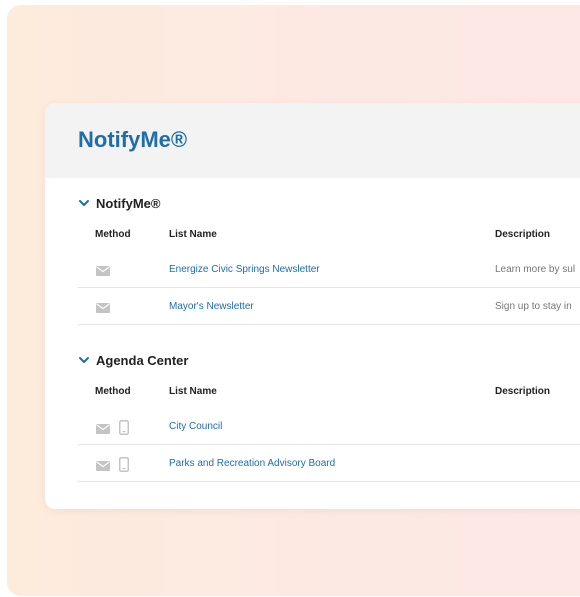 Image resolution: width=580 pixels, height=597 pixels. I want to click on list-description: Learn more by sul, so click(535, 269).